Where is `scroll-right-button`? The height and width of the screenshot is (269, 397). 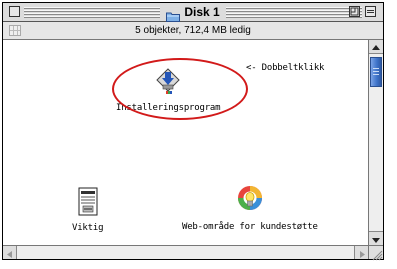
scroll-right-button is located at coordinates (361, 252).